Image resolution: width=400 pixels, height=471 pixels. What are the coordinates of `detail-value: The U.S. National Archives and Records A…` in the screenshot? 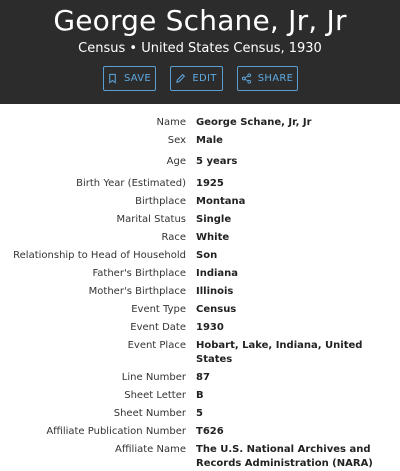 It's located at (284, 456).